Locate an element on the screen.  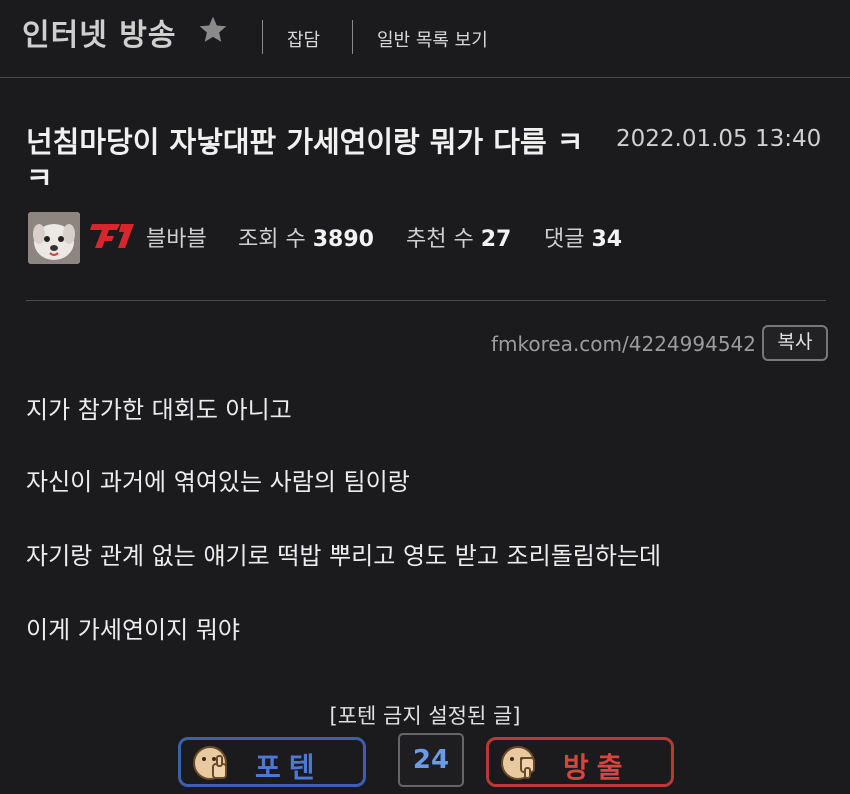
divider is located at coordinates (426, 300).